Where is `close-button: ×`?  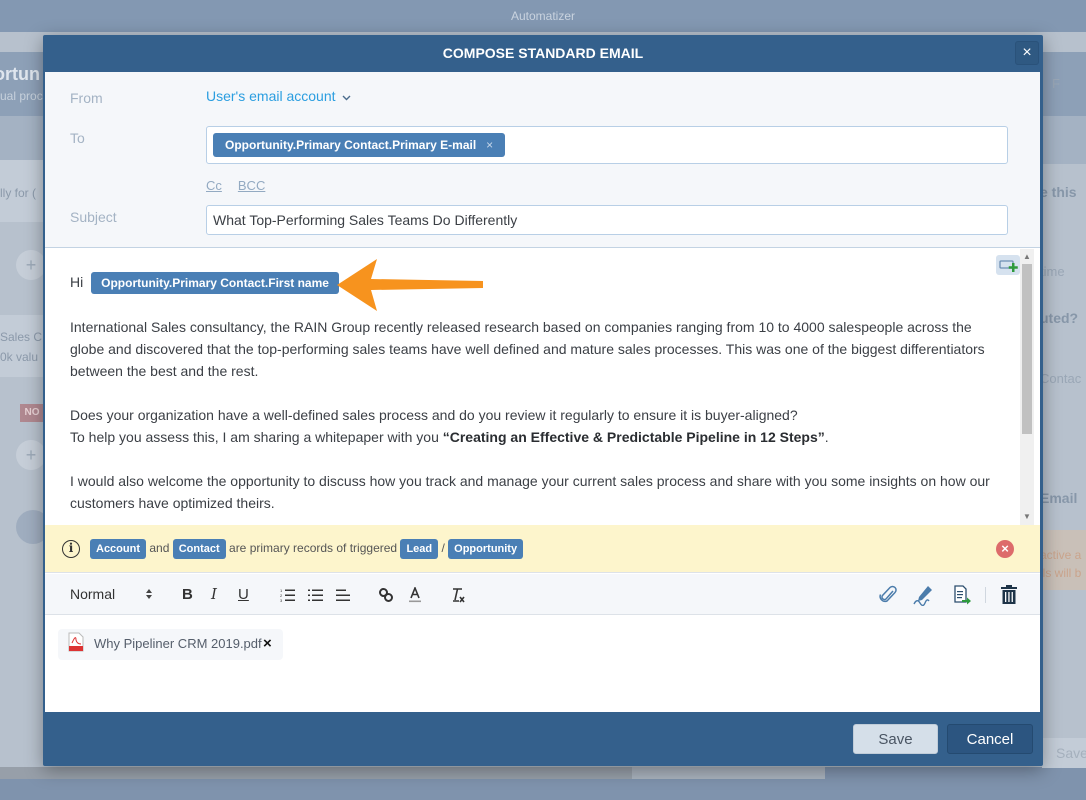 close-button: × is located at coordinates (1027, 53).